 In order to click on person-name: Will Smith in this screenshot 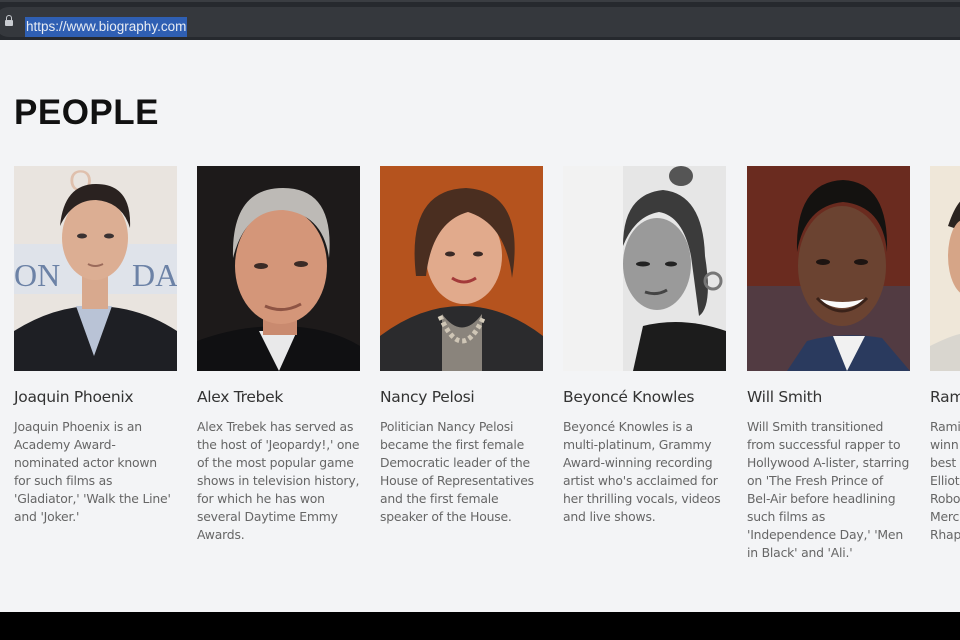, I will do `click(828, 397)`.